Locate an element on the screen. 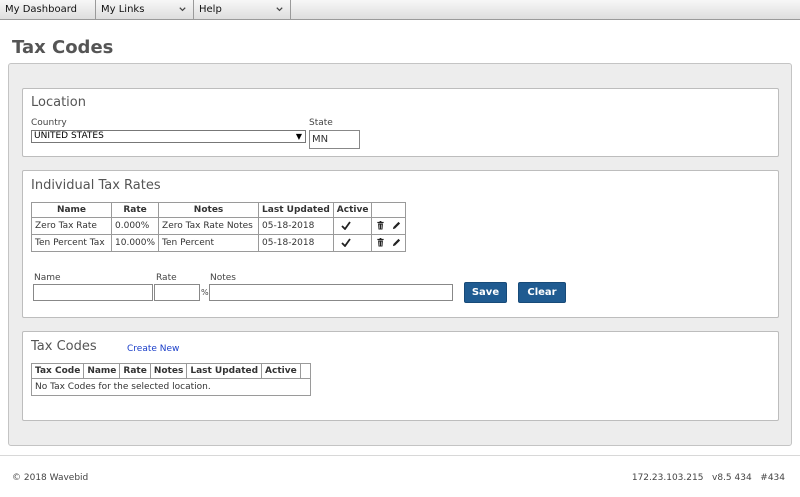  state-label: State is located at coordinates (321, 123).